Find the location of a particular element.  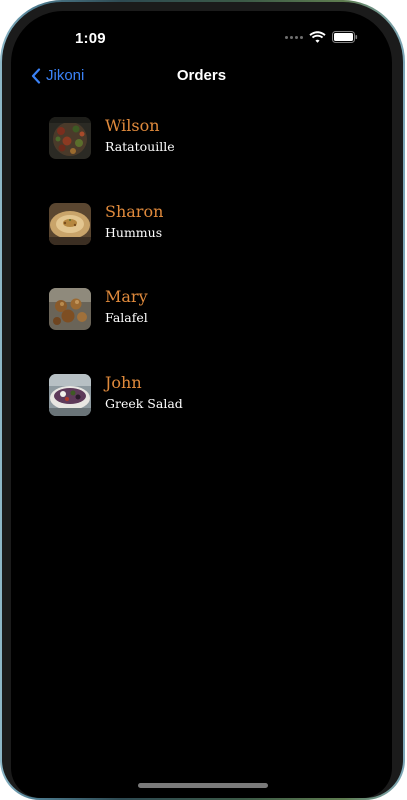

page-title: Orders is located at coordinates (201, 75).